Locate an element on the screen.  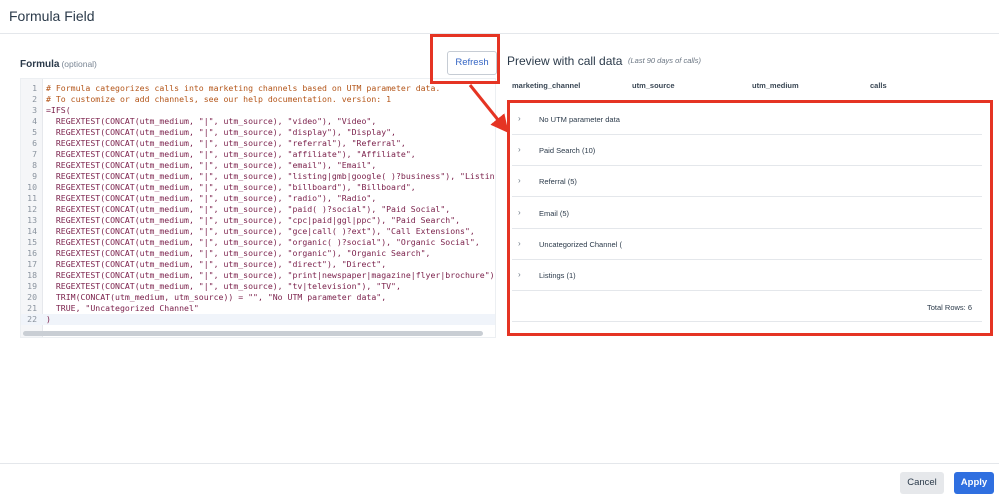
code-line: 22) is located at coordinates (258, 319).